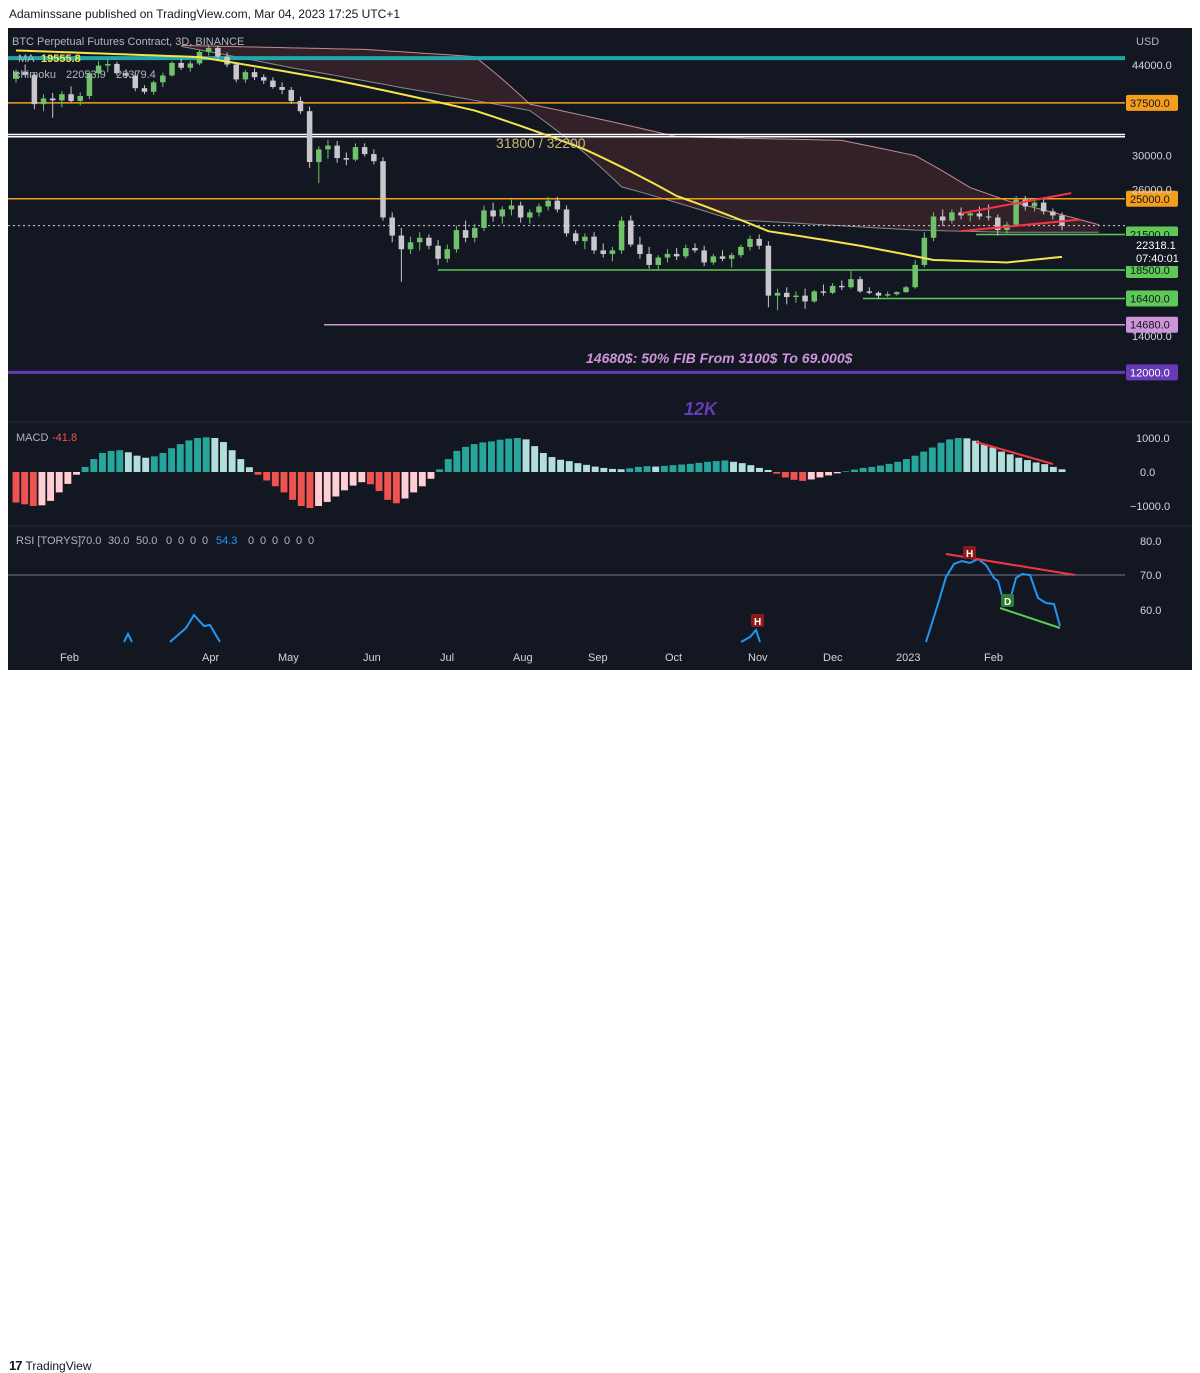  Describe the element at coordinates (193, 541) in the screenshot. I see `rsi-param-6: 0` at that location.